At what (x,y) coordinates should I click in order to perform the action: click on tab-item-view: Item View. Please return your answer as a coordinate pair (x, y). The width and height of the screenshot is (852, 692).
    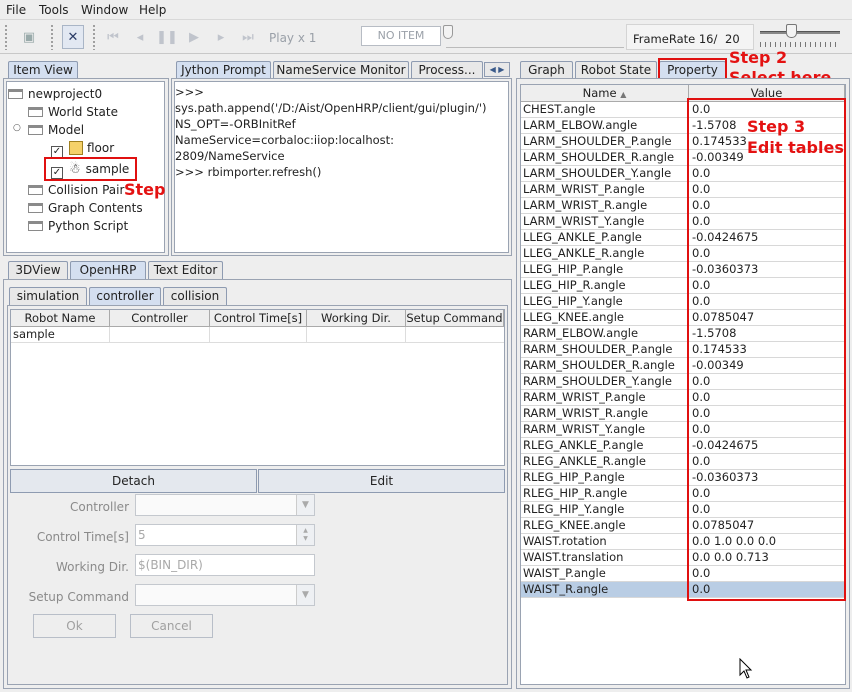
    Looking at the image, I should click on (43, 70).